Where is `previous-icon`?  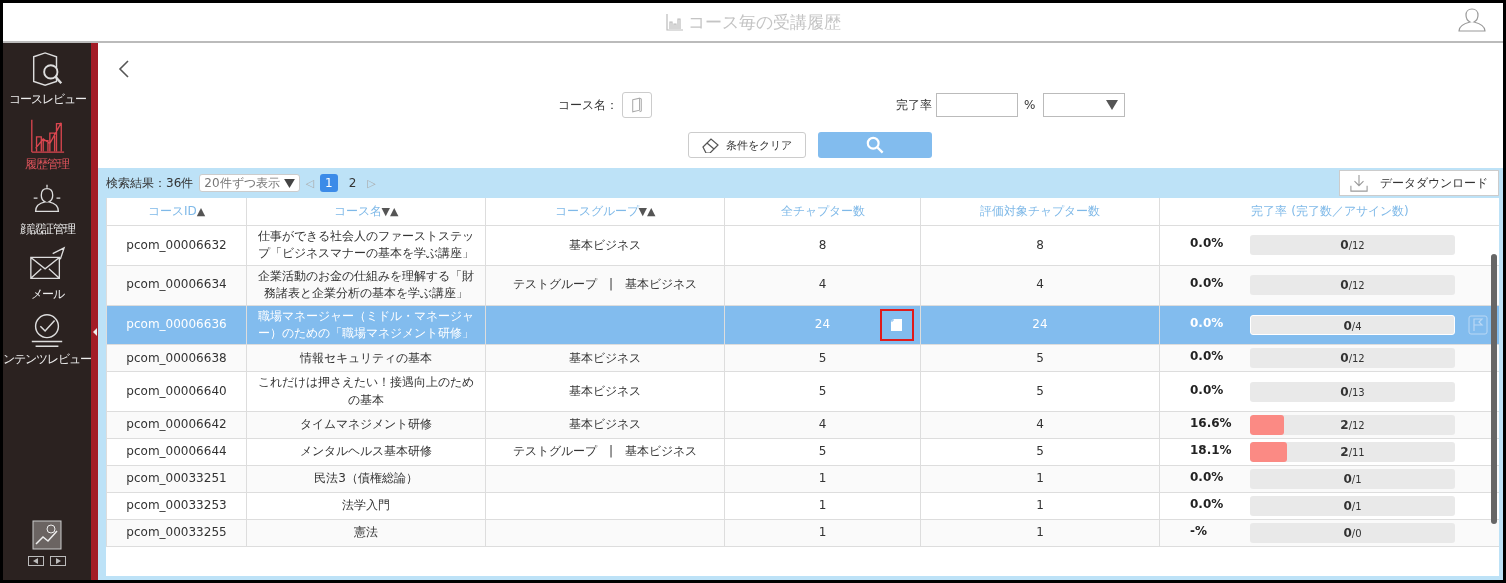
previous-icon is located at coordinates (36, 561).